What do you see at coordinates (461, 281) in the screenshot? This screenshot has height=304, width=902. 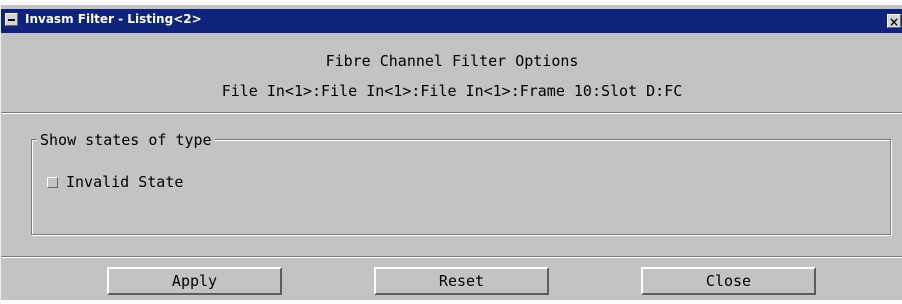 I see `reset-button: Reset` at bounding box center [461, 281].